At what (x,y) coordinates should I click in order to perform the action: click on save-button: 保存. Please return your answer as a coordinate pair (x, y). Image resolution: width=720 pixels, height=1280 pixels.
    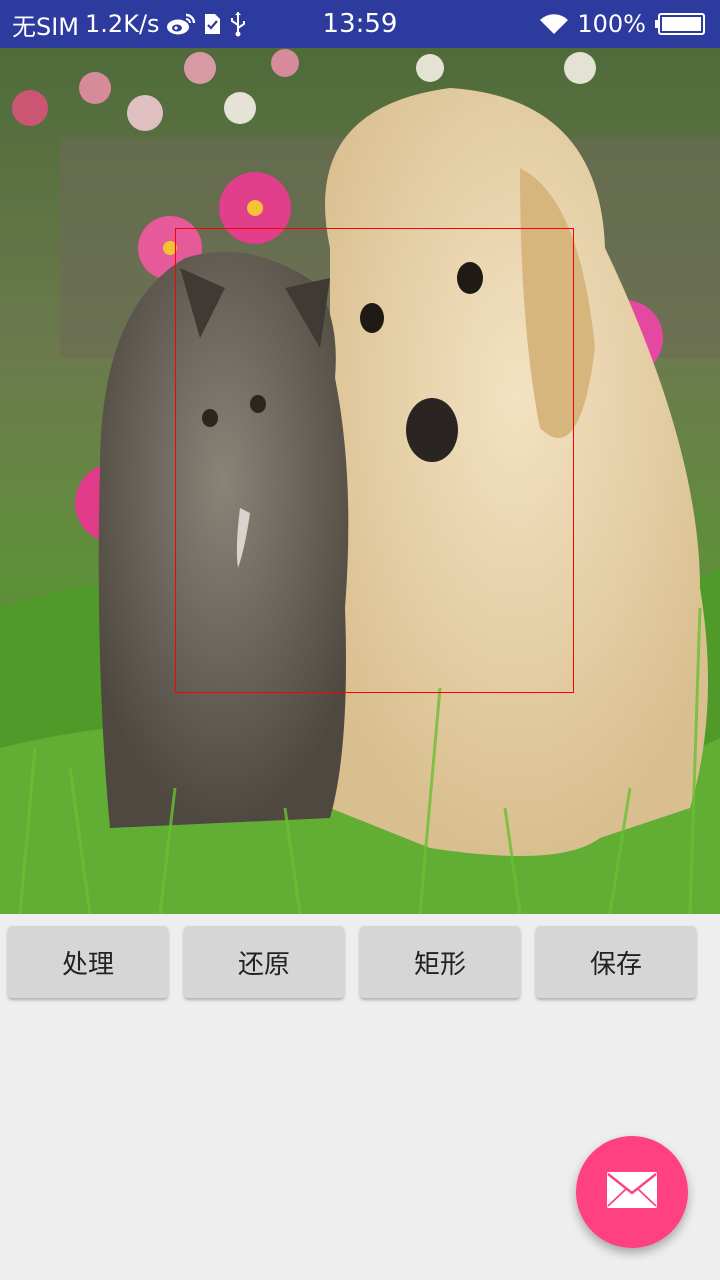
    Looking at the image, I should click on (616, 962).